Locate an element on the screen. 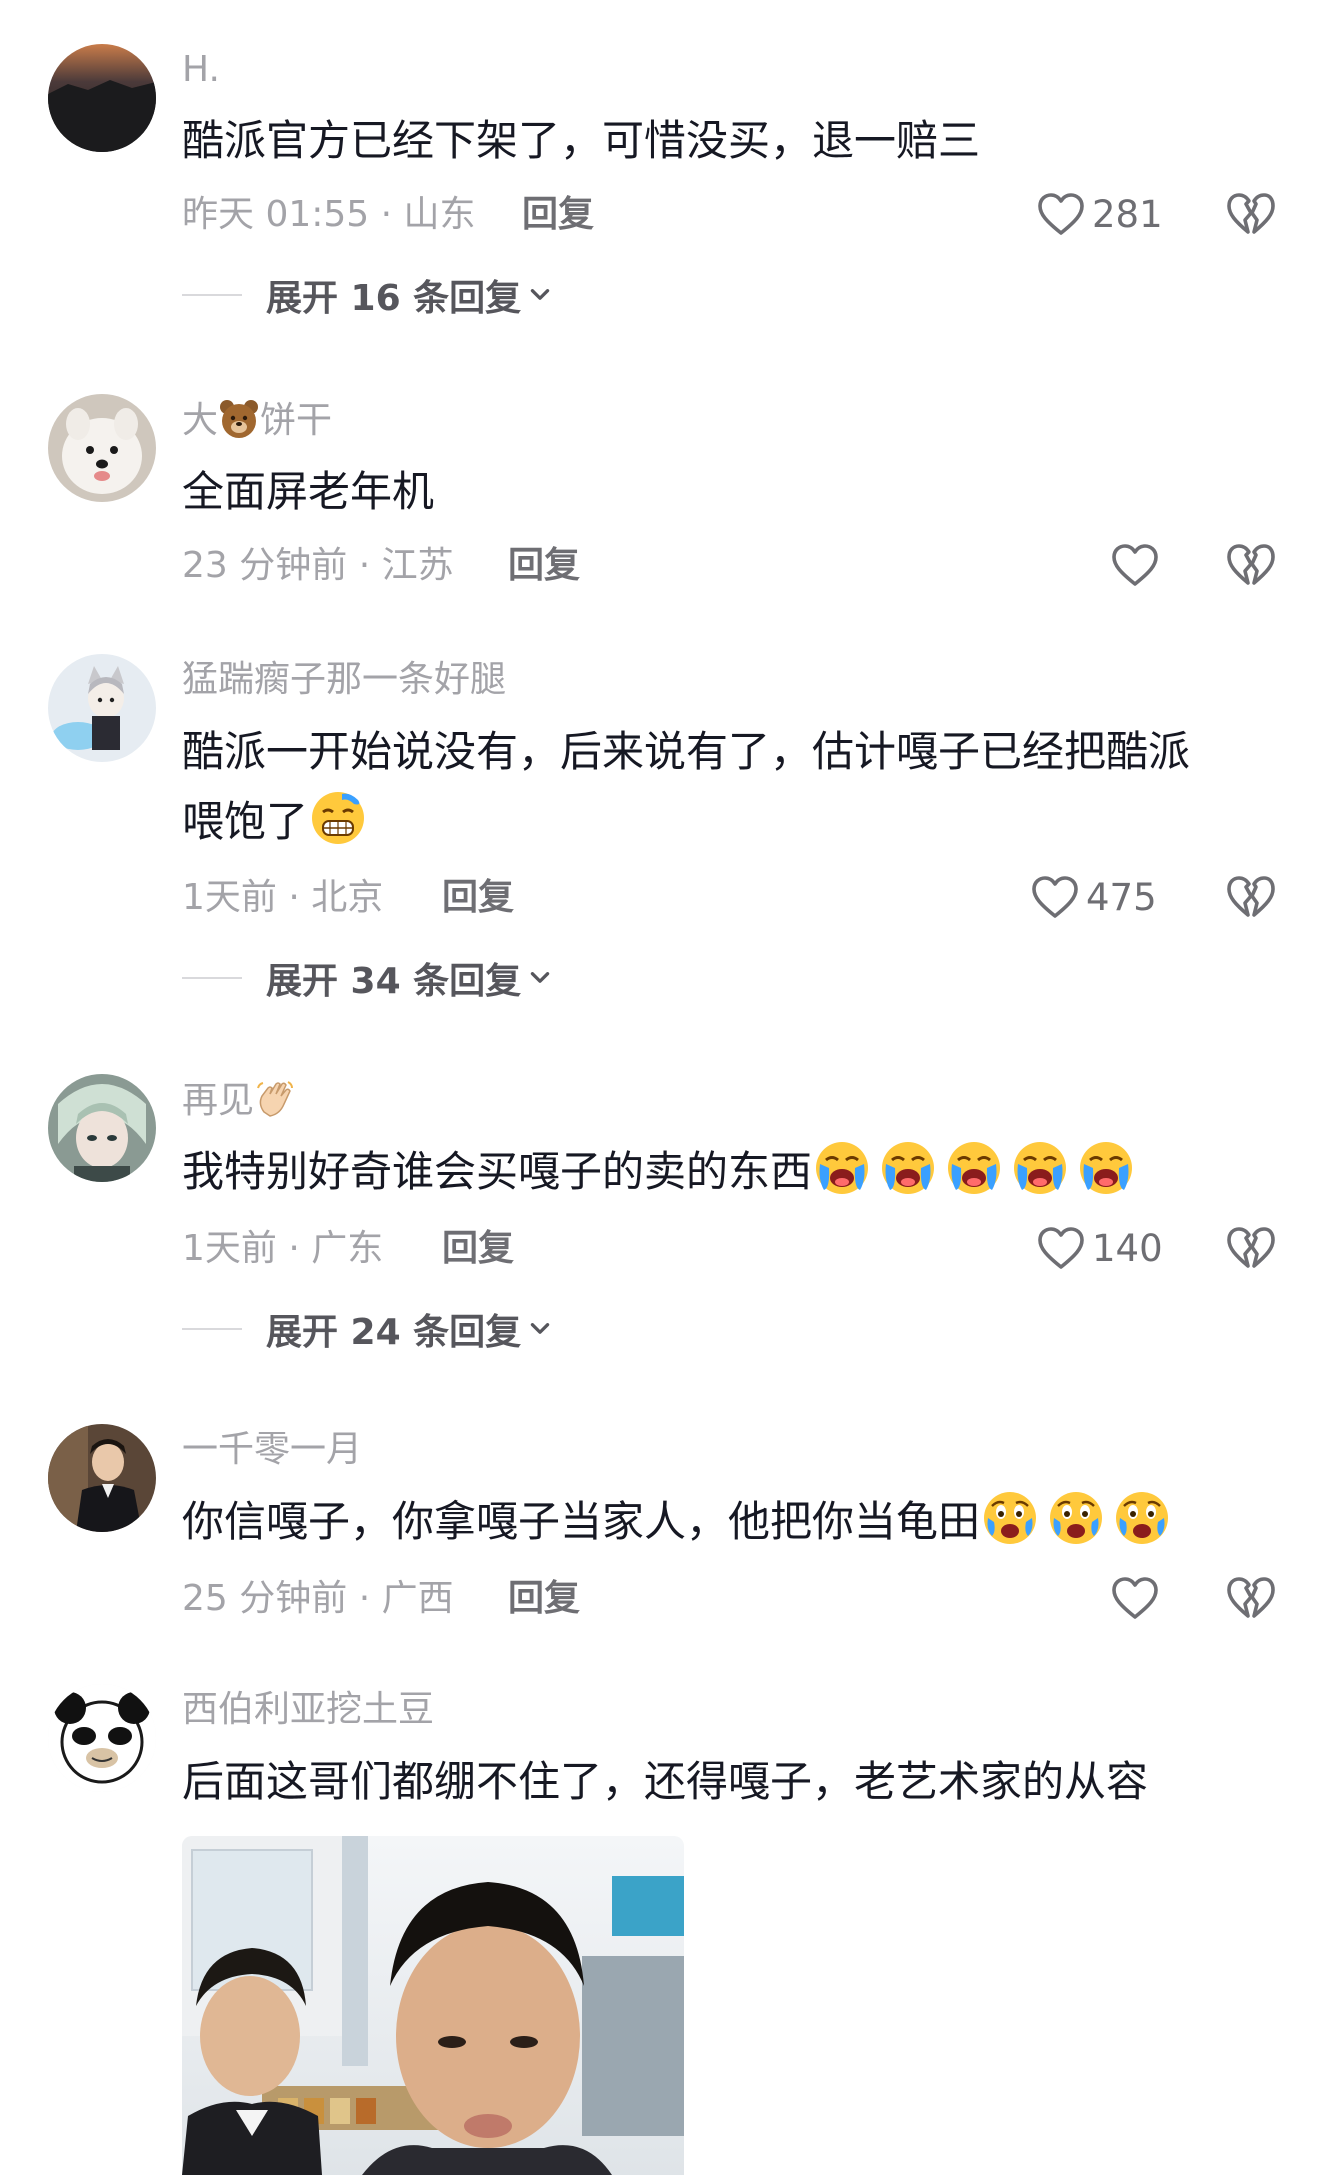  username-prefix: 大 is located at coordinates (200, 420).